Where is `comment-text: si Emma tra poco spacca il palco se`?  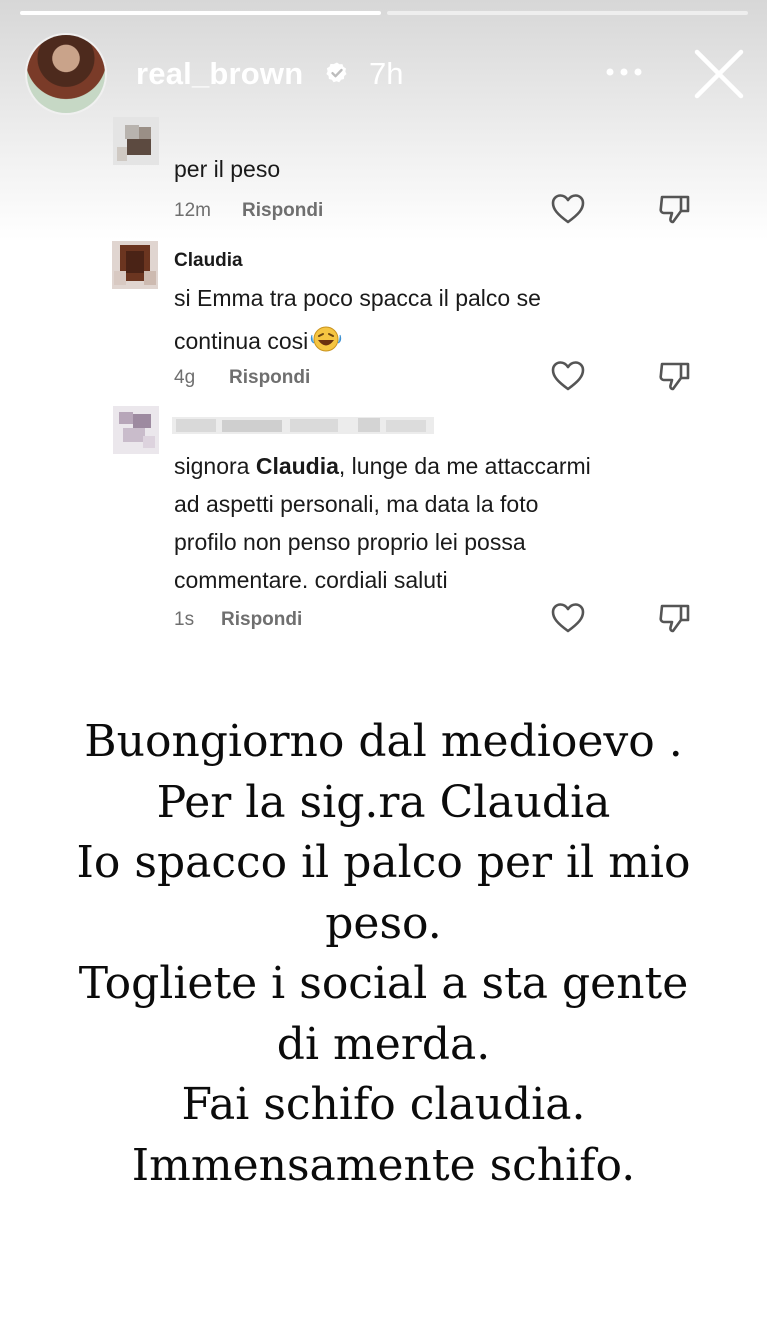 comment-text: si Emma tra poco spacca il palco se is located at coordinates (357, 298).